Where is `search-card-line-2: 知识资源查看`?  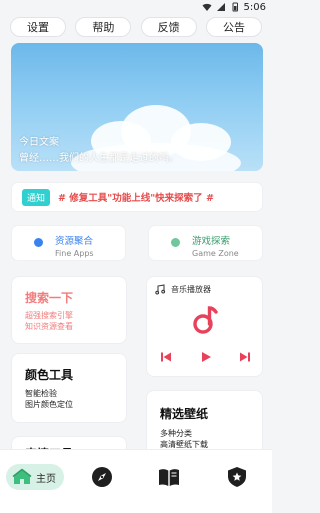
search-card-line-2: 知识资源查看 is located at coordinates (49, 326).